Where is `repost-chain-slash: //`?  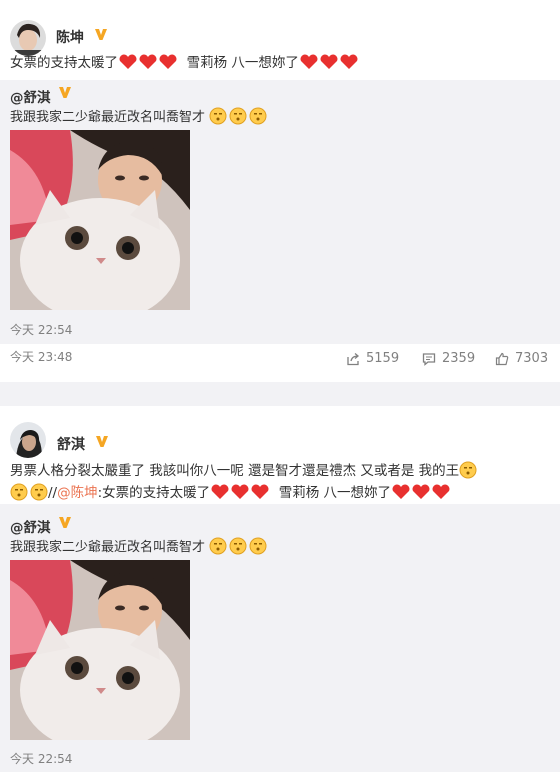
repost-chain-slash: // is located at coordinates (53, 493).